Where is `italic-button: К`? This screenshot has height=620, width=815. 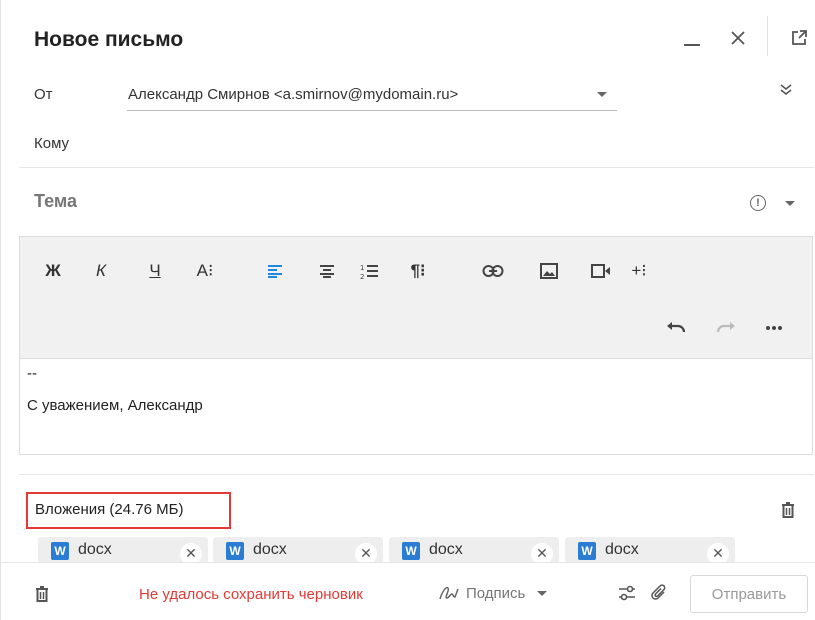 italic-button: К is located at coordinates (101, 271).